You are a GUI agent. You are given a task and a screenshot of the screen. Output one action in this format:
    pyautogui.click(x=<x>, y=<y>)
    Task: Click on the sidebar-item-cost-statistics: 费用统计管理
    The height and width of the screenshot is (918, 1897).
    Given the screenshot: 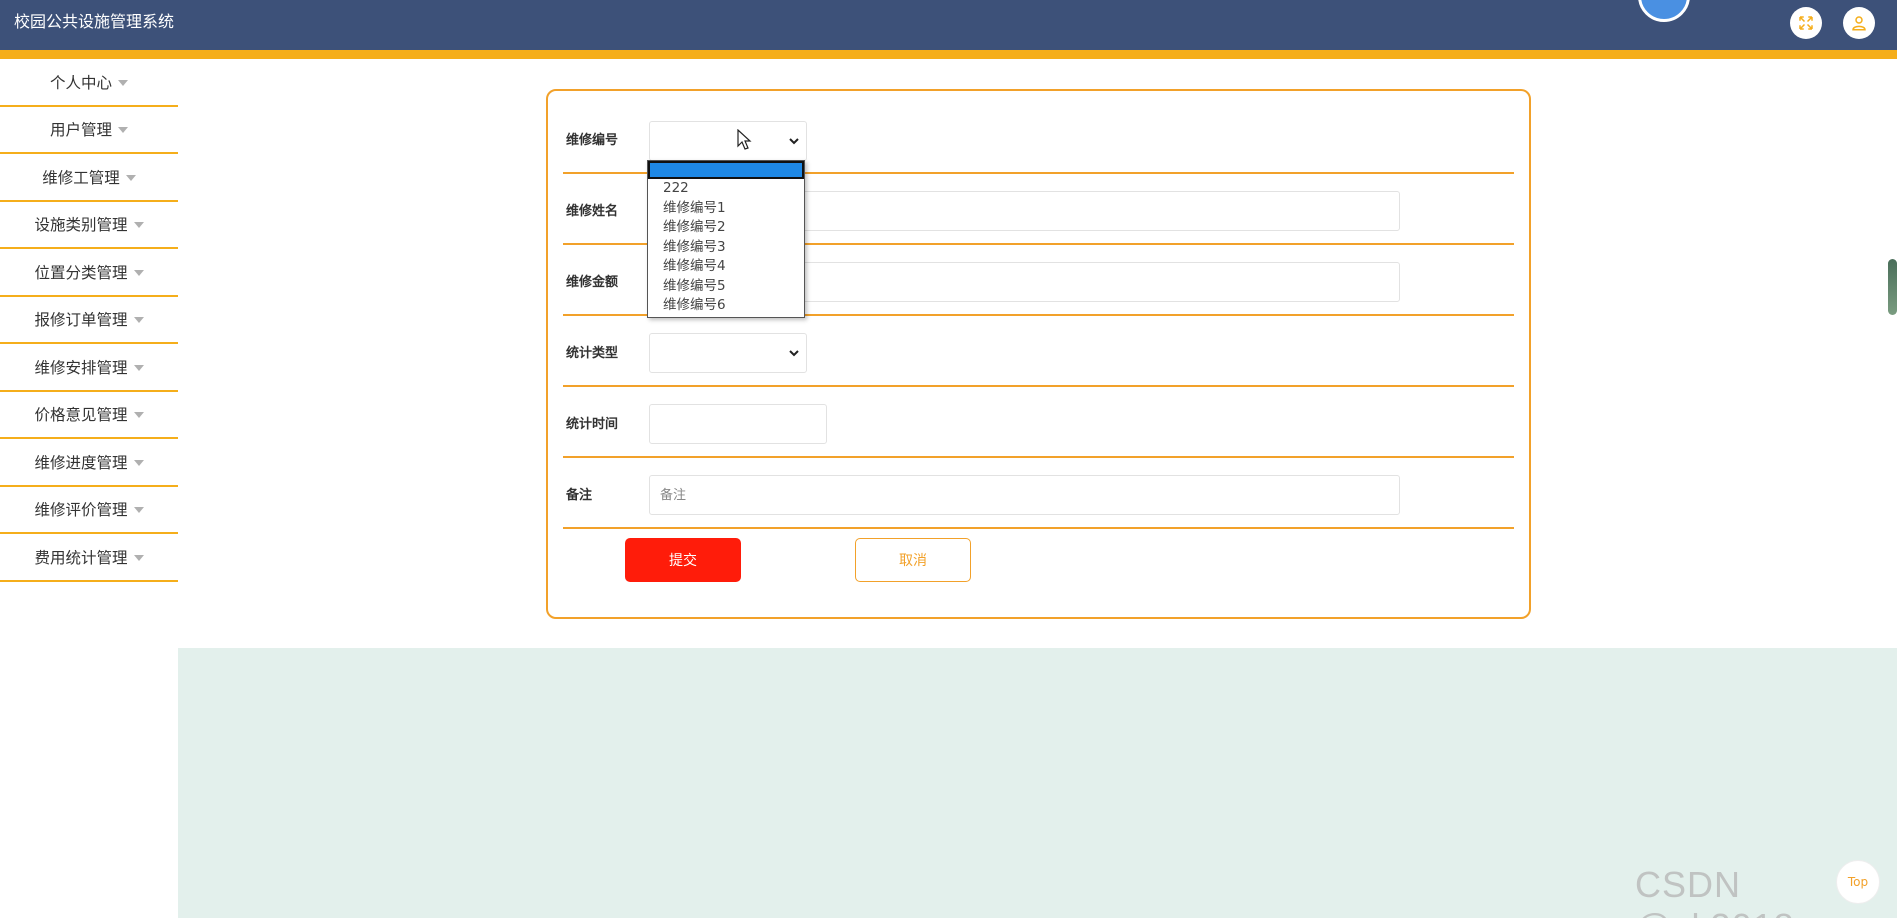 What is the action you would take?
    pyautogui.click(x=89, y=558)
    